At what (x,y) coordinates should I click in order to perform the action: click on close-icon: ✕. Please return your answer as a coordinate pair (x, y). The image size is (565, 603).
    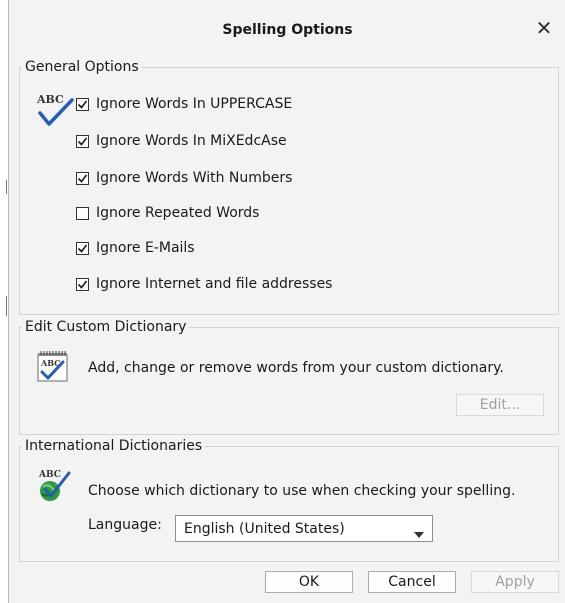
    Looking at the image, I should click on (544, 28).